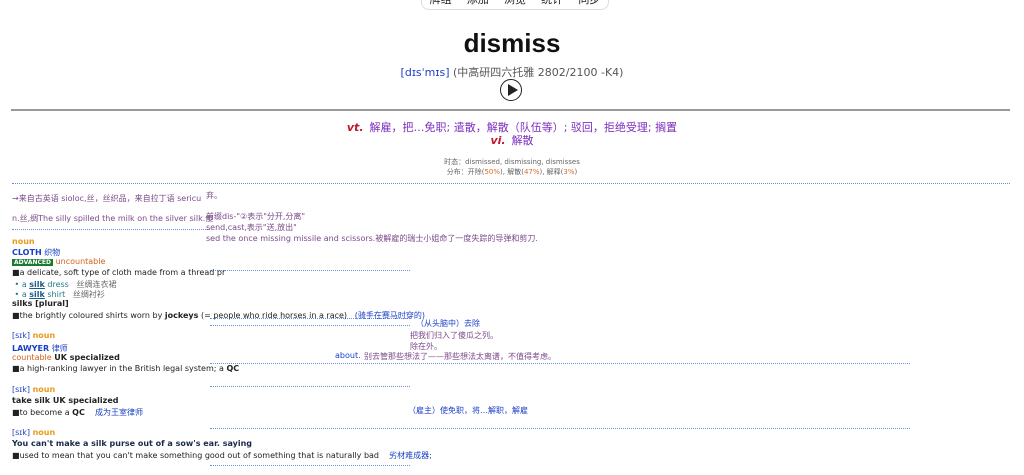 This screenshot has width=1024, height=475. What do you see at coordinates (512, 162) in the screenshot?
I see `tense-forms: 时态：dismissed, dismissing, dismisses` at bounding box center [512, 162].